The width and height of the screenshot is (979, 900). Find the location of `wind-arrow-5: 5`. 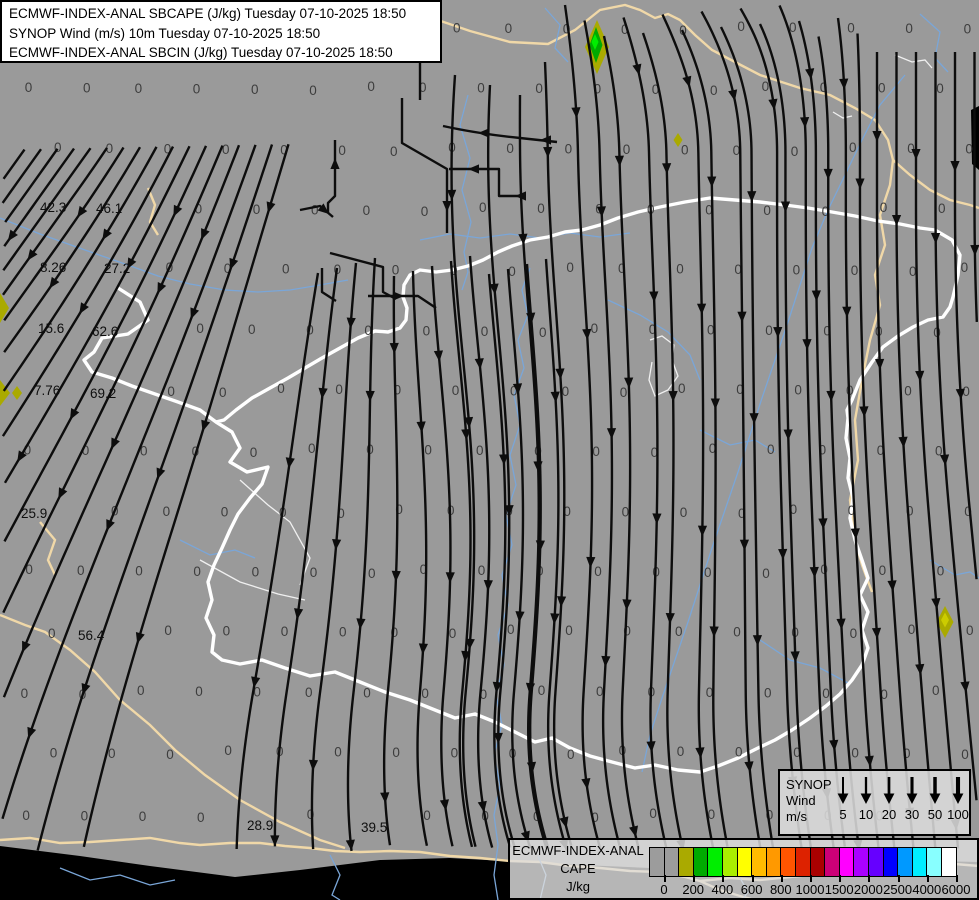

wind-arrow-5: 5 is located at coordinates (843, 804).